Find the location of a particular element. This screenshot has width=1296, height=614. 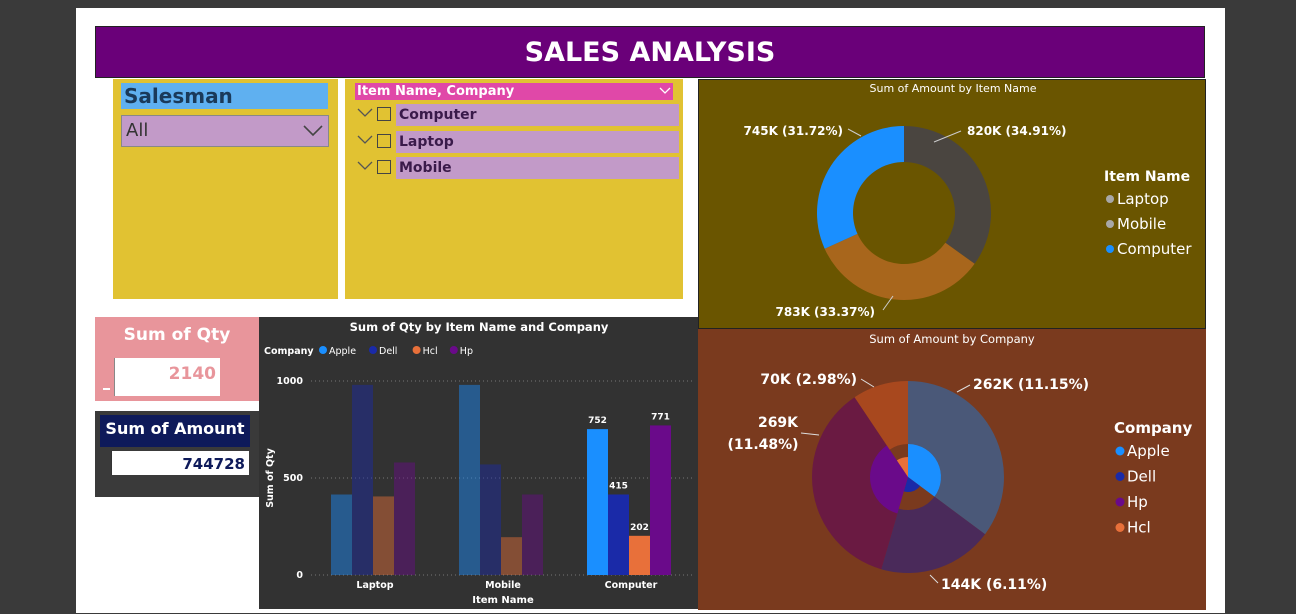

bar-data-label: 202 is located at coordinates (639, 528).